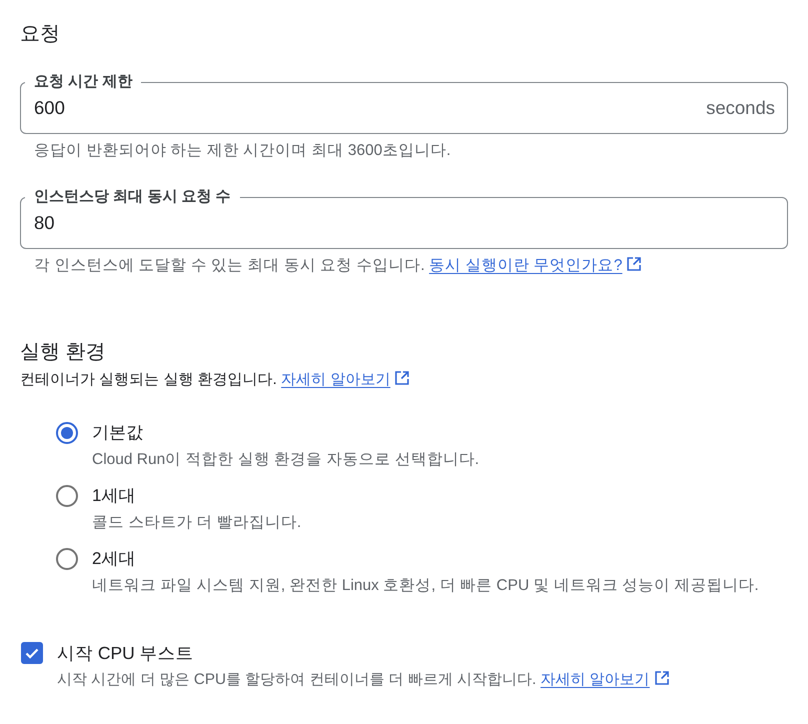 This screenshot has width=808, height=724. I want to click on text-field: 인스턴스당 최대 동시 요청 수 80, so click(404, 219).